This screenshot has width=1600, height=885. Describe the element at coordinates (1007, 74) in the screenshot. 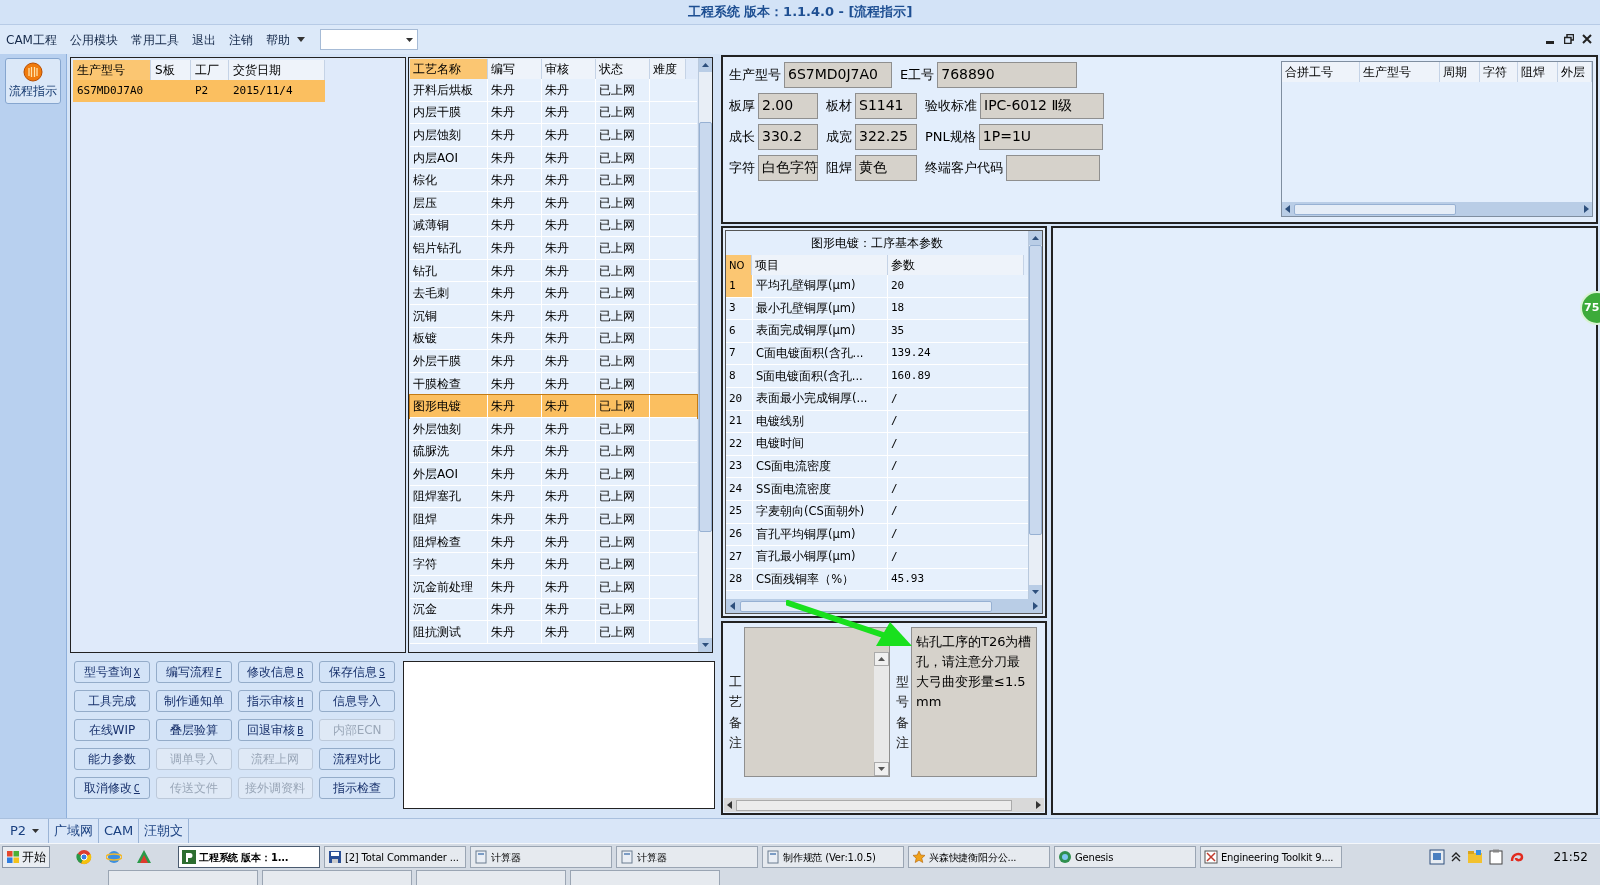

I see `text-field: 768890` at that location.